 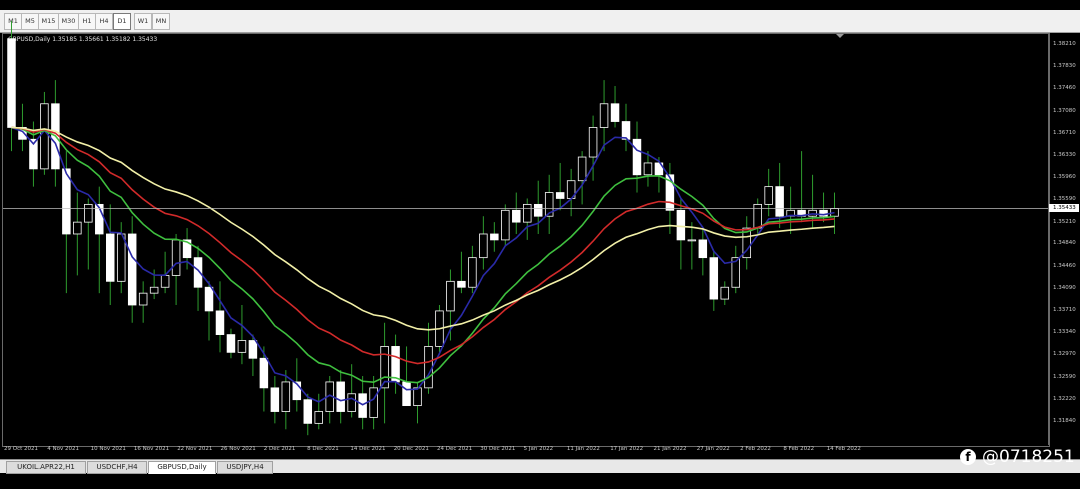 What do you see at coordinates (1064, 177) in the screenshot?
I see `y-tick-label: 1.35960` at bounding box center [1064, 177].